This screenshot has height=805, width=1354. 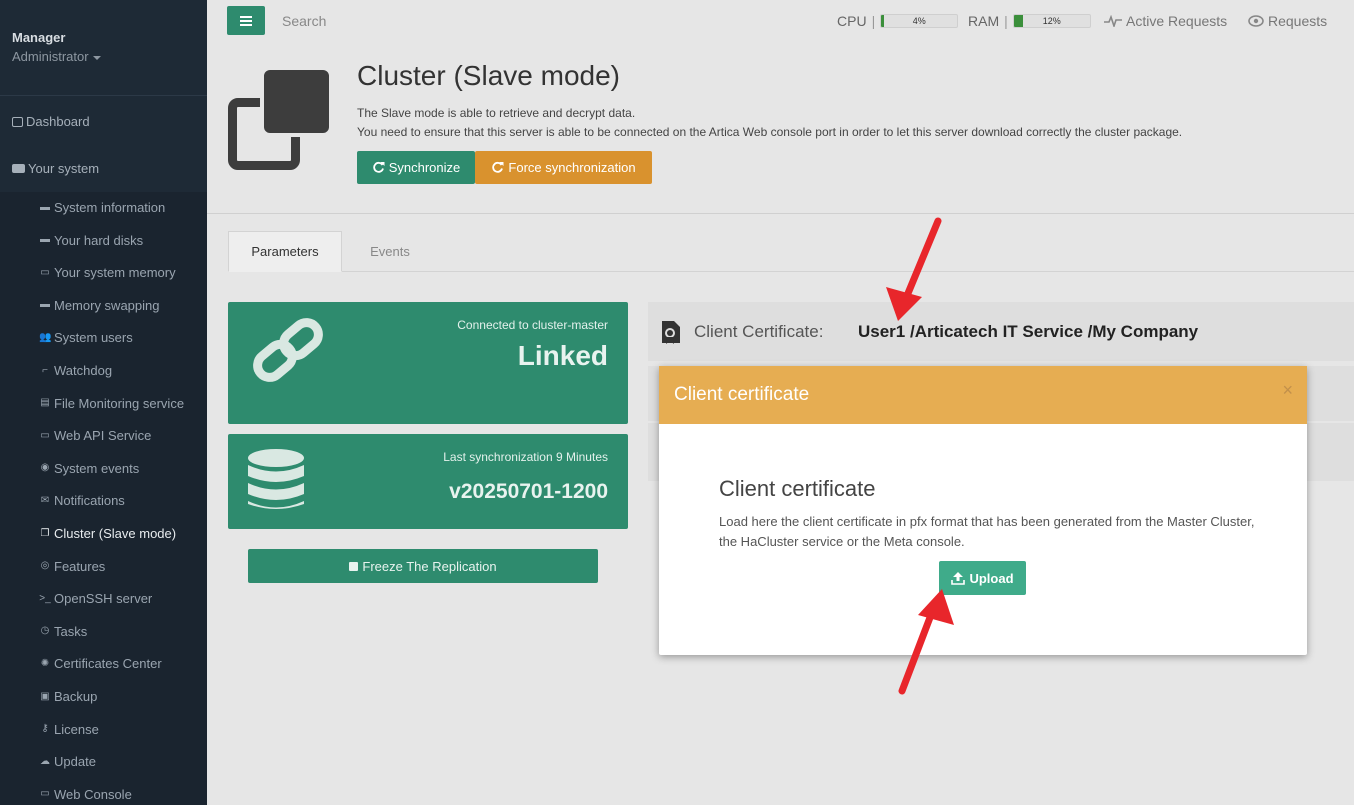 What do you see at coordinates (246, 20) in the screenshot?
I see `menu-toggle-button` at bounding box center [246, 20].